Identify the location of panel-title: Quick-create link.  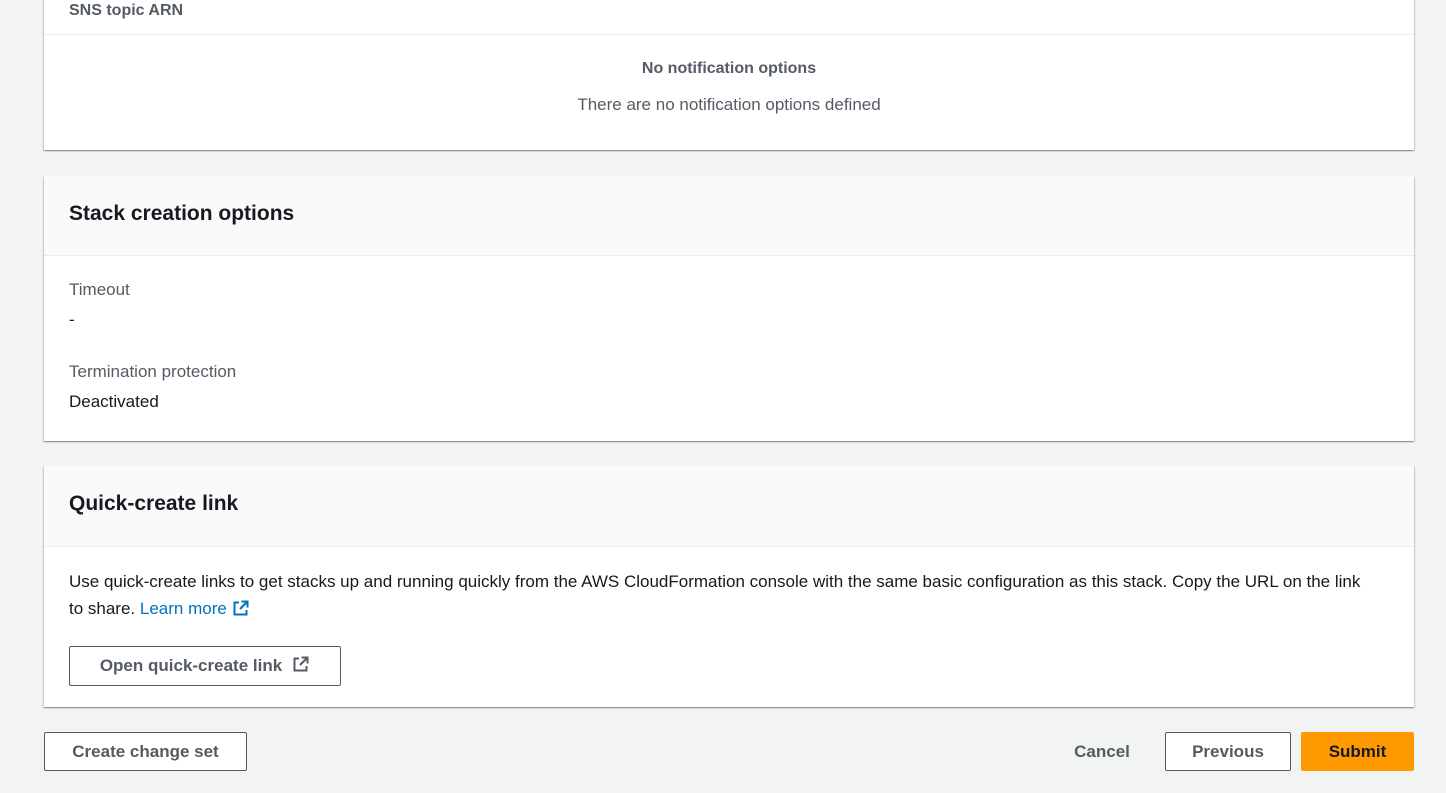
(154, 503).